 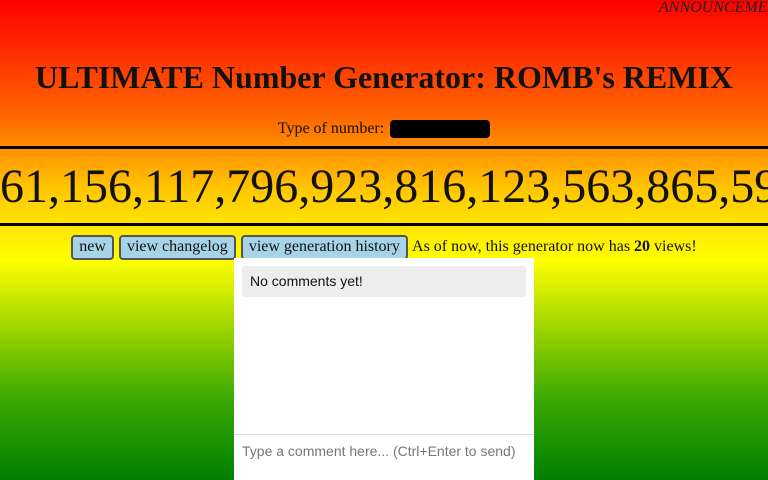 What do you see at coordinates (177, 247) in the screenshot?
I see `view-changelog-button: view changelog` at bounding box center [177, 247].